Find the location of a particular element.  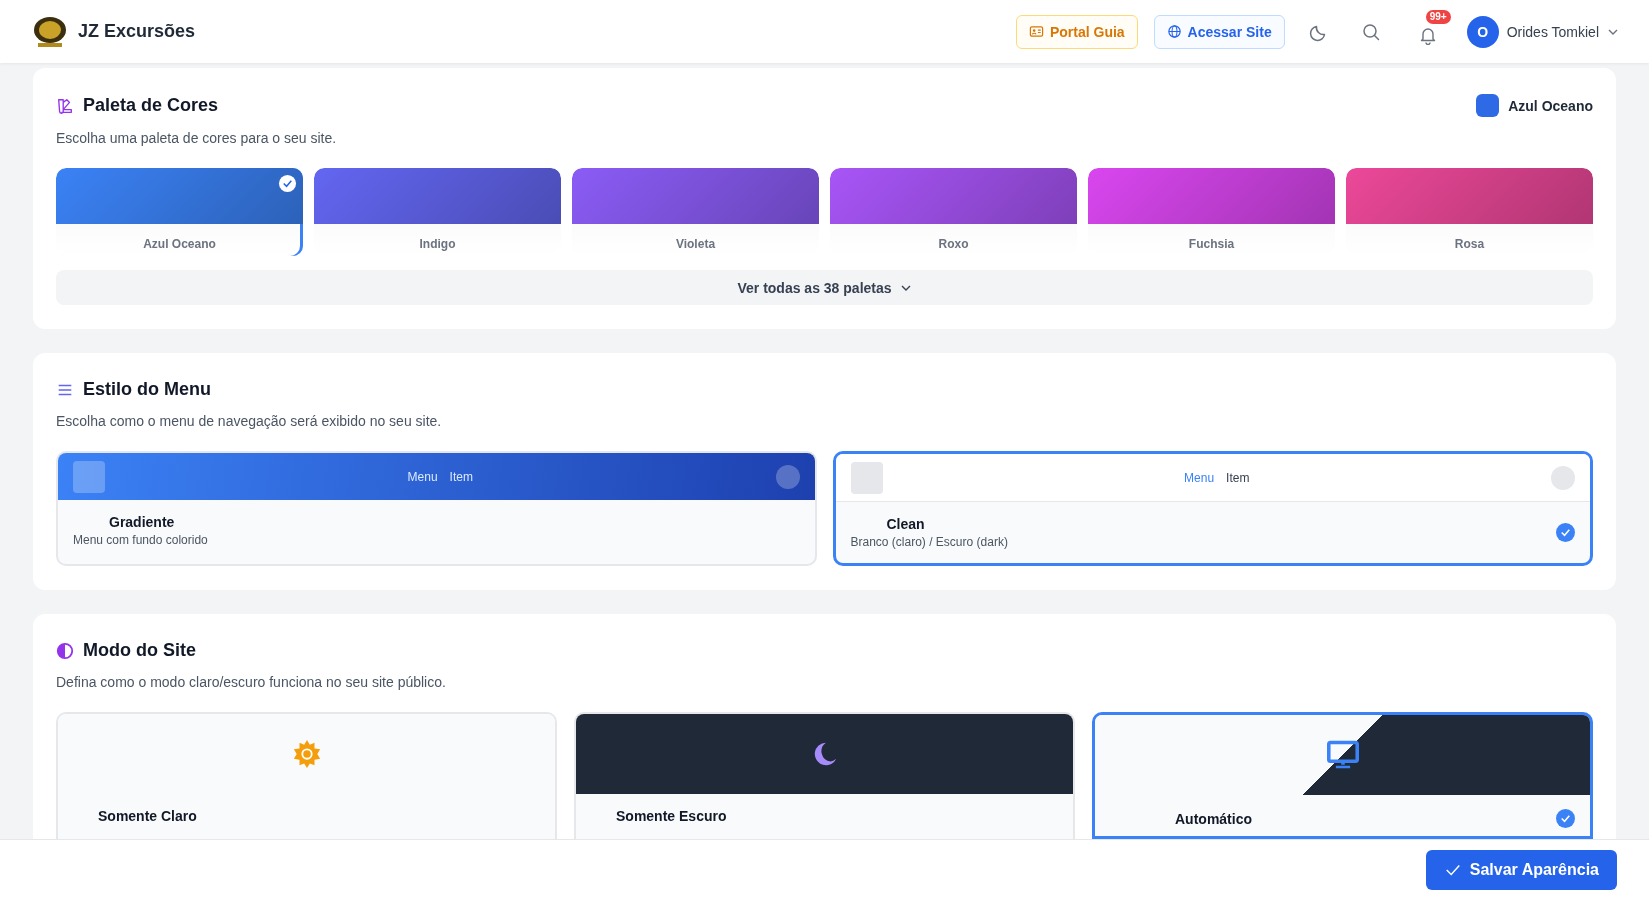

user-name: Orides Tomkiel is located at coordinates (1552, 31).